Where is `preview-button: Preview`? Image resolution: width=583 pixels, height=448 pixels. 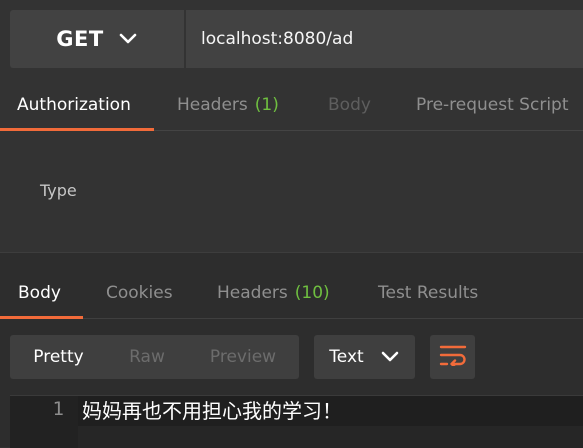 preview-button: Preview is located at coordinates (243, 357).